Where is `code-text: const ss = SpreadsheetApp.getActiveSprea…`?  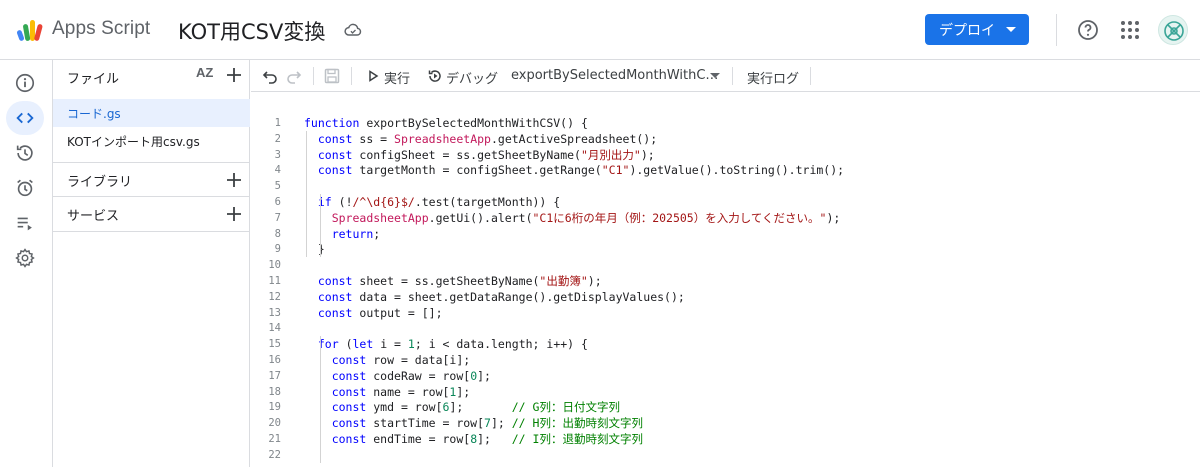
code-text: const ss = SpreadsheetApp.getActiveSprea… is located at coordinates (487, 138).